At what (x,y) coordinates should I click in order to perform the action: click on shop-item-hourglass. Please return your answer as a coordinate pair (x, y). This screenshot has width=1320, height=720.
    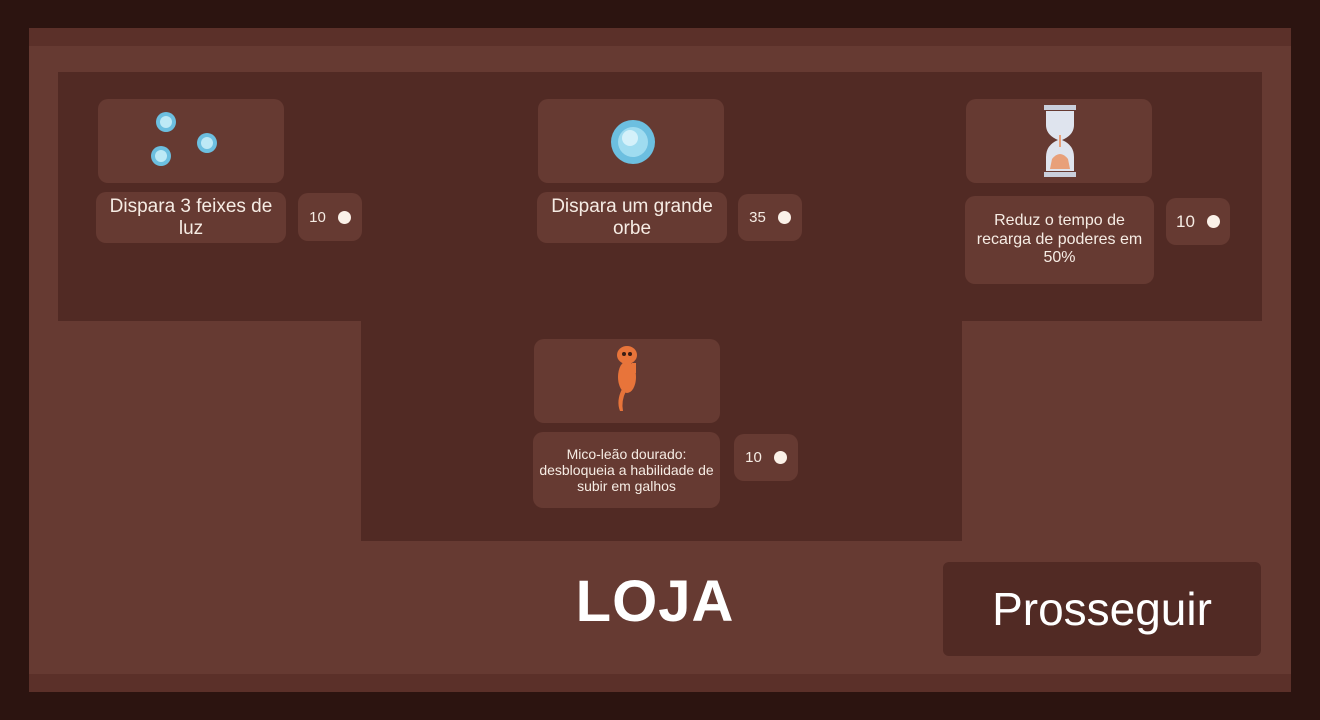
    Looking at the image, I should click on (1059, 141).